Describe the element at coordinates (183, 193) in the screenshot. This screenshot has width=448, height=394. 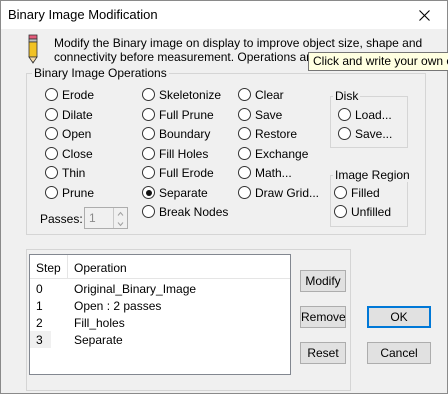
I see `radio-separate-label: Separate` at that location.